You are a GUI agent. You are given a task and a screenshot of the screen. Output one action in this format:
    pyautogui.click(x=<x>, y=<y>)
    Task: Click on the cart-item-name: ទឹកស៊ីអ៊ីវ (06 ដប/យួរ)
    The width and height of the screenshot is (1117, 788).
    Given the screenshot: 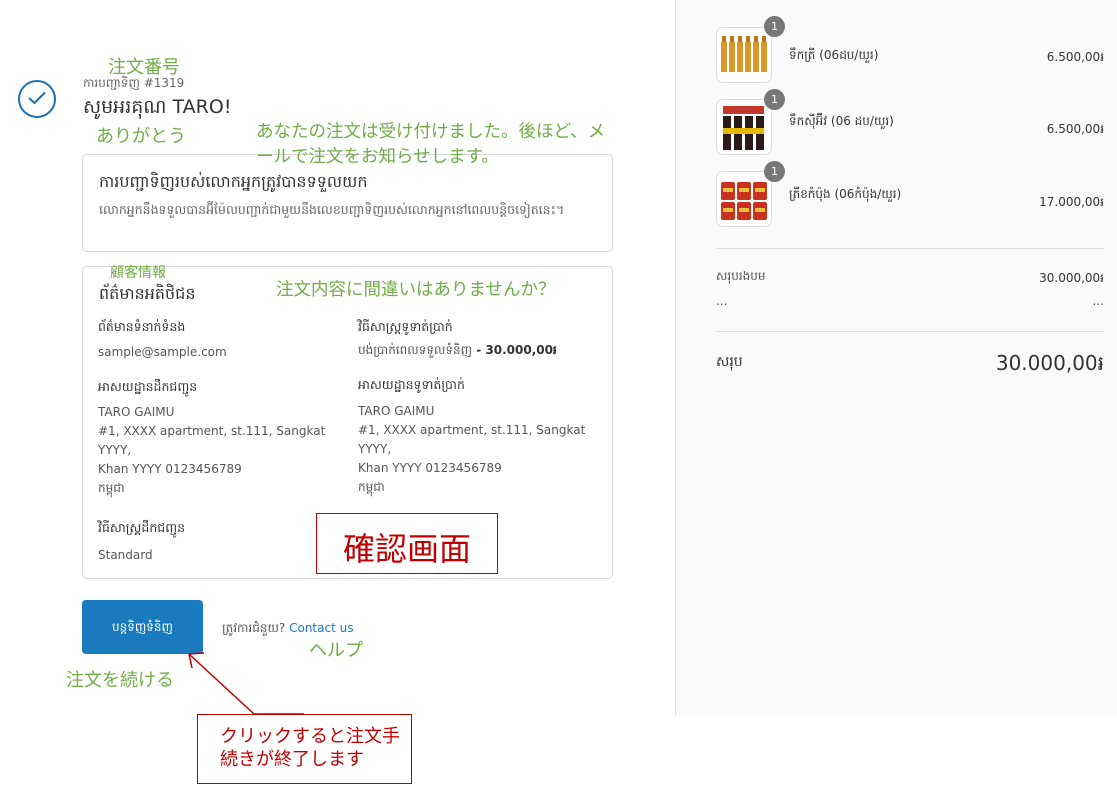 What is the action you would take?
    pyautogui.click(x=841, y=121)
    